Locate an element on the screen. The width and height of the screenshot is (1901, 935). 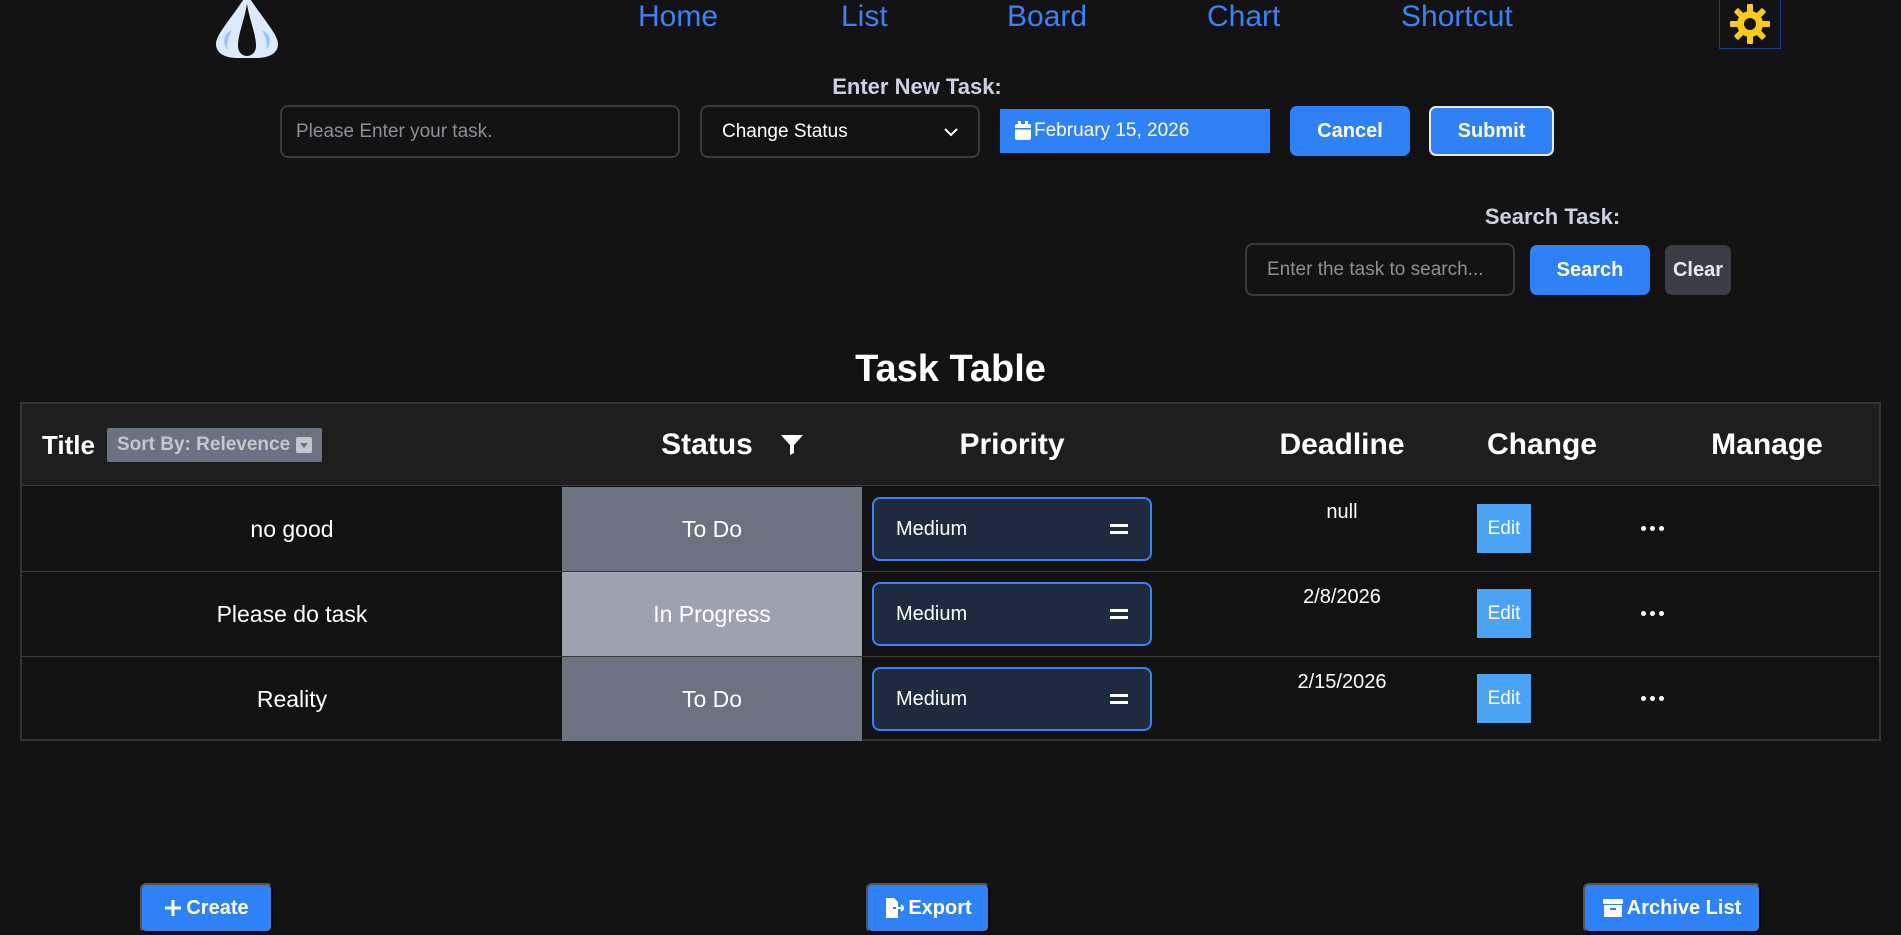
archive-icon is located at coordinates (1612, 908).